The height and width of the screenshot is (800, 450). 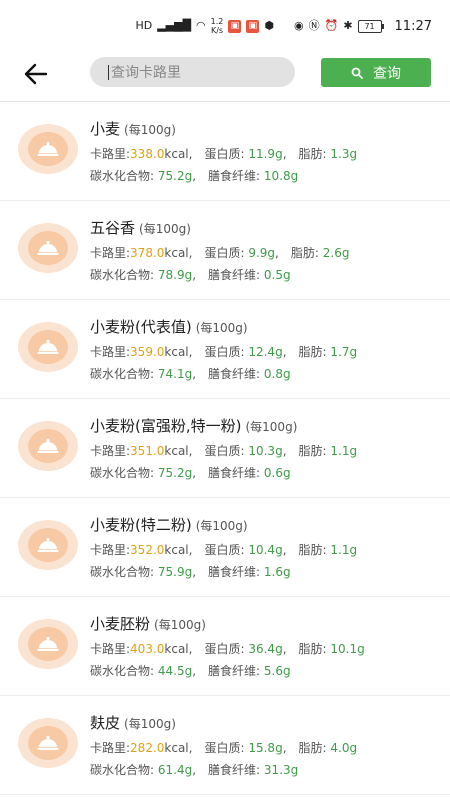 I want to click on food-nutrition-line-2: 碳水化合物: 78.9g, 膳食纤维: 0.5g, so click(x=190, y=275).